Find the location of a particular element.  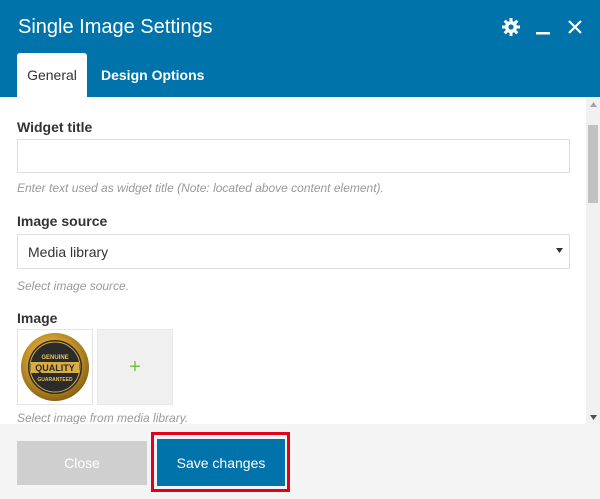

close-button: Close is located at coordinates (82, 463).